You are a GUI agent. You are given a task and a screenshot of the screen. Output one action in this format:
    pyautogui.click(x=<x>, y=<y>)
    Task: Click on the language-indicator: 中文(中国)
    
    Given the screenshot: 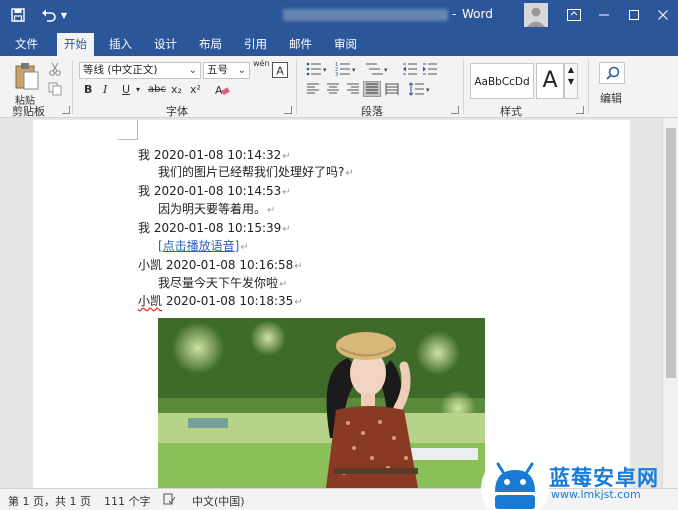 What is the action you would take?
    pyautogui.click(x=218, y=501)
    